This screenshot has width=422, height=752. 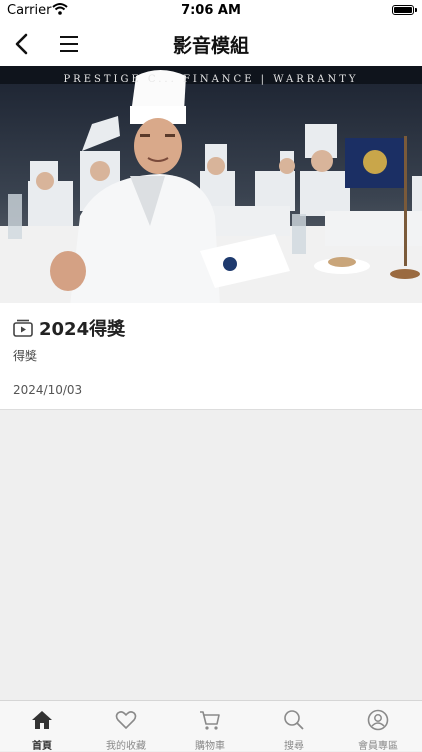 I want to click on cart-icon, so click(x=210, y=720).